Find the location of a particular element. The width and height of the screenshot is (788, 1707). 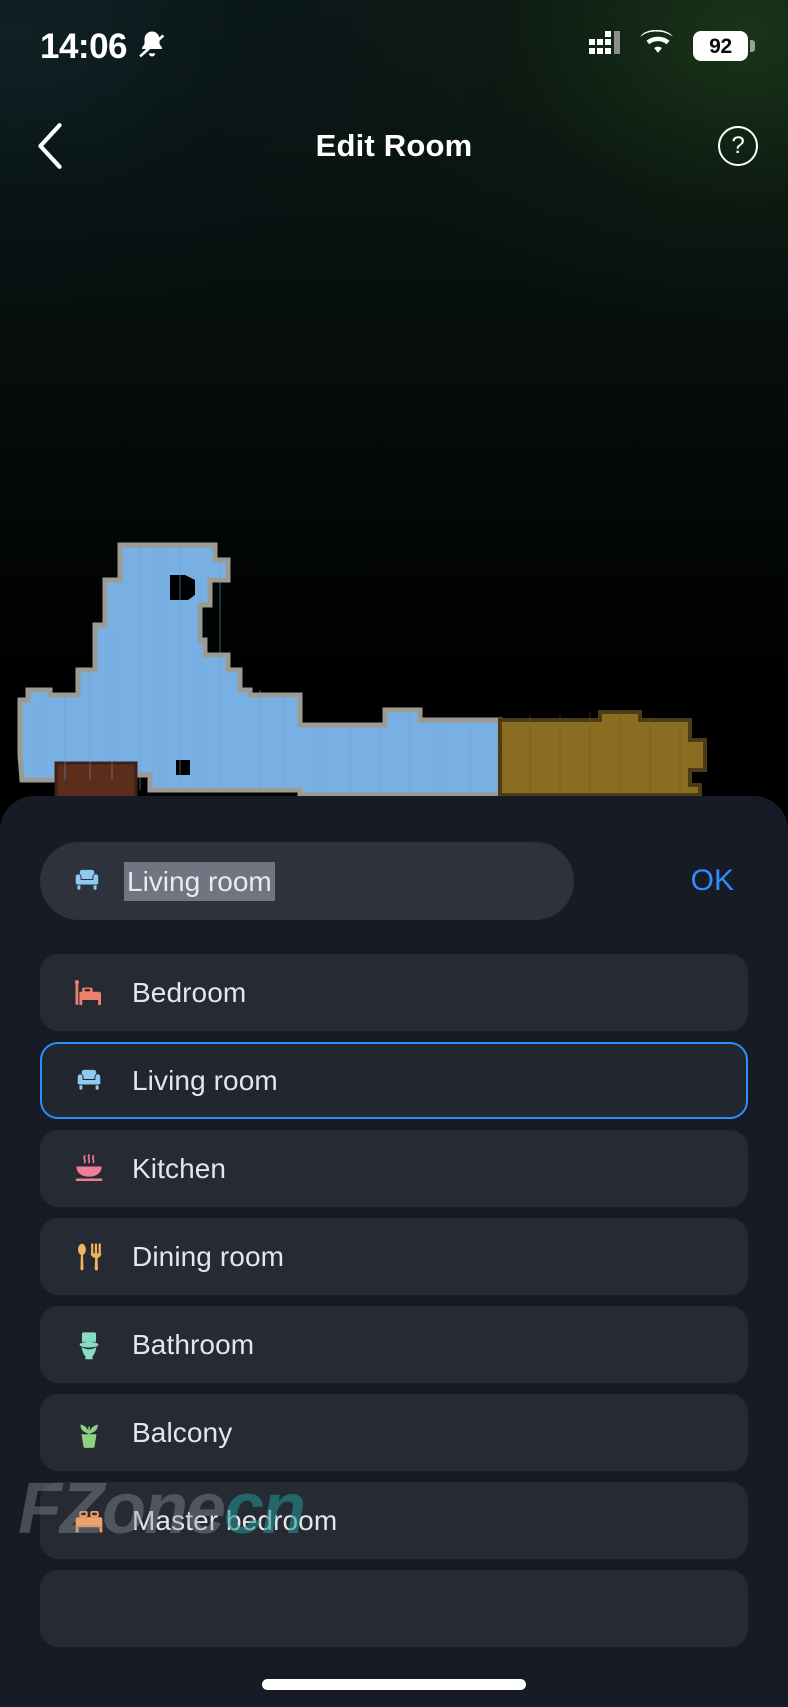

ok-button: OK is located at coordinates (712, 881).